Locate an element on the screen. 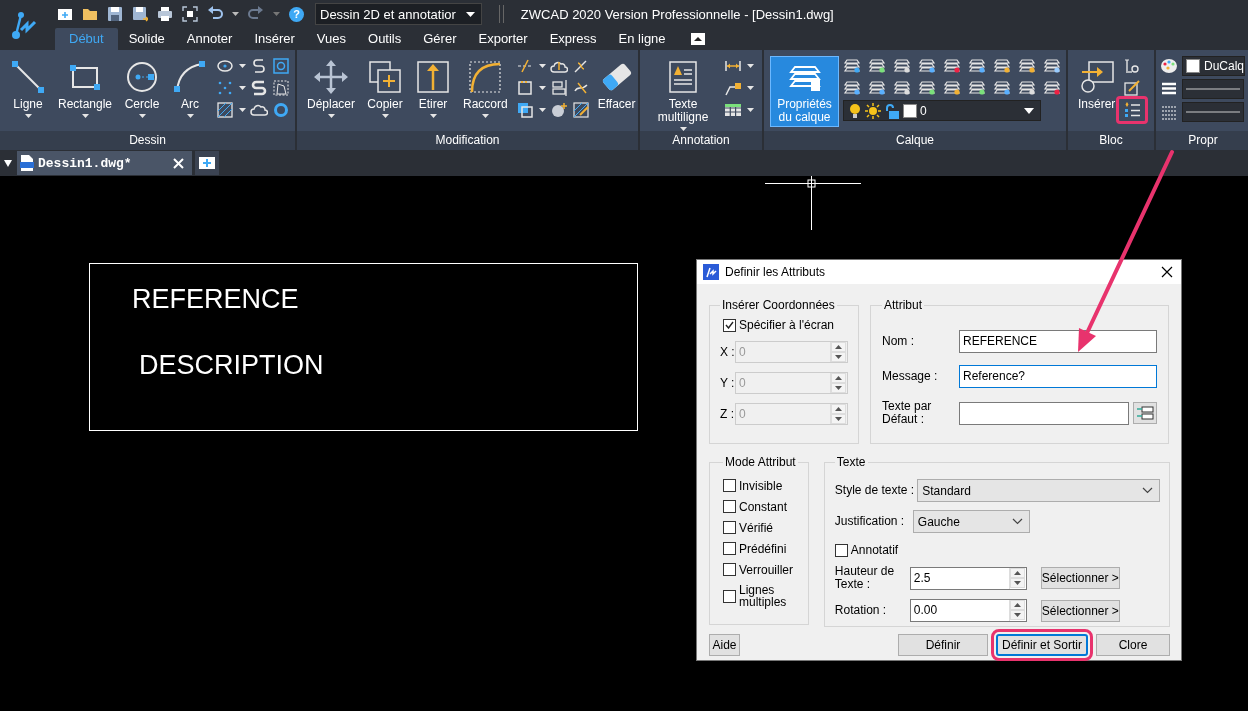 The width and height of the screenshot is (1248, 711). ribbon-button: Etirer is located at coordinates (433, 88).